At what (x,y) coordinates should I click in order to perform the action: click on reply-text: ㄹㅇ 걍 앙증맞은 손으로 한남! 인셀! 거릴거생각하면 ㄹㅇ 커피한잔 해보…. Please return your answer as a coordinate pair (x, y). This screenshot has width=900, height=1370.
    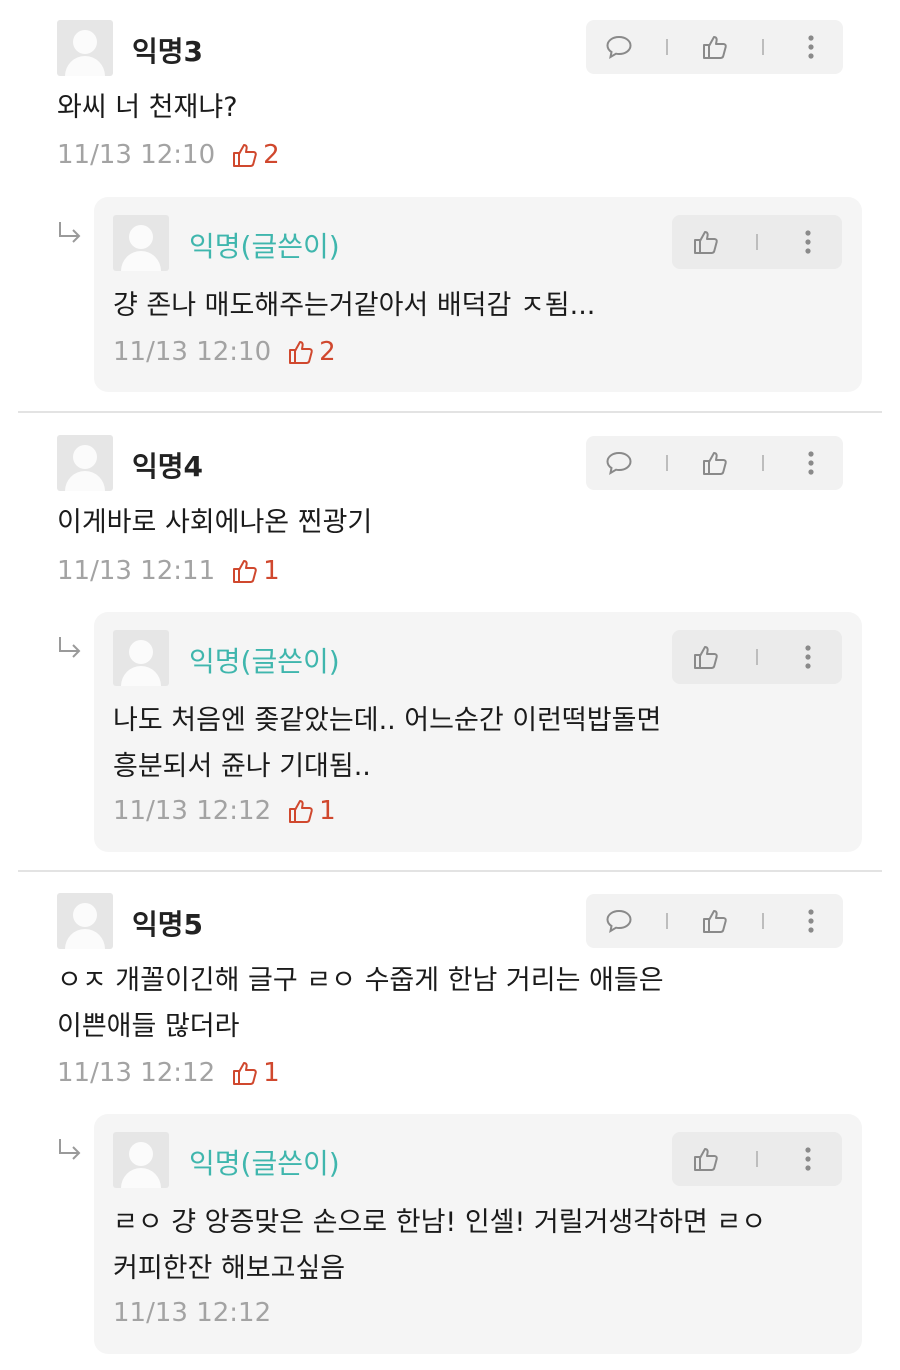
    Looking at the image, I should click on (440, 1245).